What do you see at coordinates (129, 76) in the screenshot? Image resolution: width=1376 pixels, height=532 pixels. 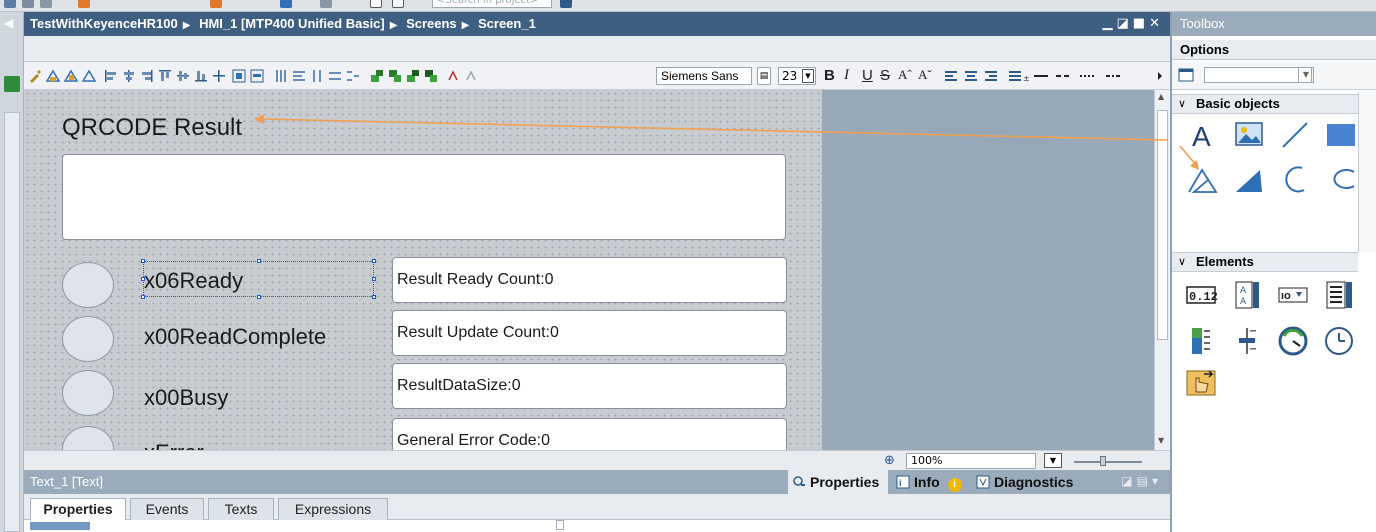 I see `align-center-icon` at bounding box center [129, 76].